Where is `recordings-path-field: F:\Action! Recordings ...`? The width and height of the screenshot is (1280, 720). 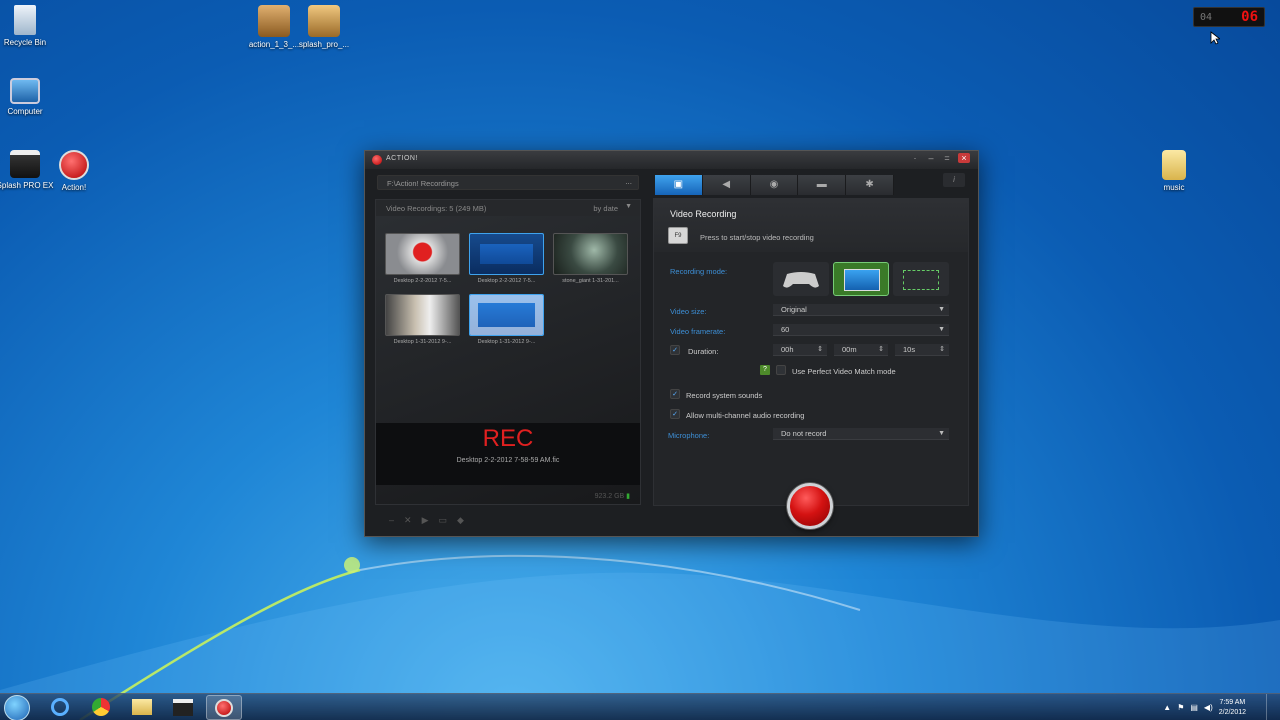 recordings-path-field: F:\Action! Recordings ... is located at coordinates (508, 182).